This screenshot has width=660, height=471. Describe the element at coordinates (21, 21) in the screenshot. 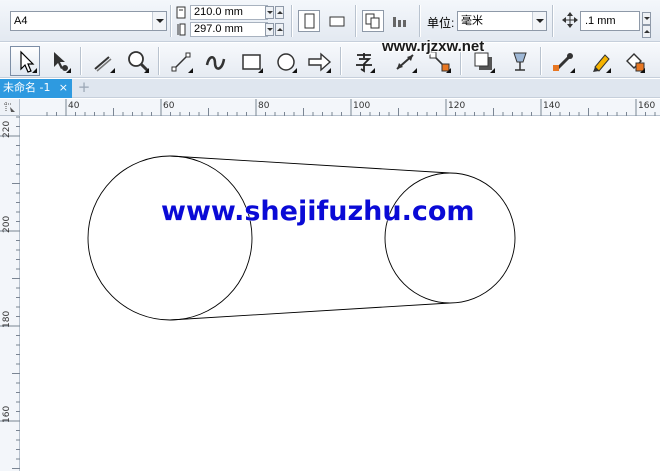

I see `page-size-value: A4` at that location.